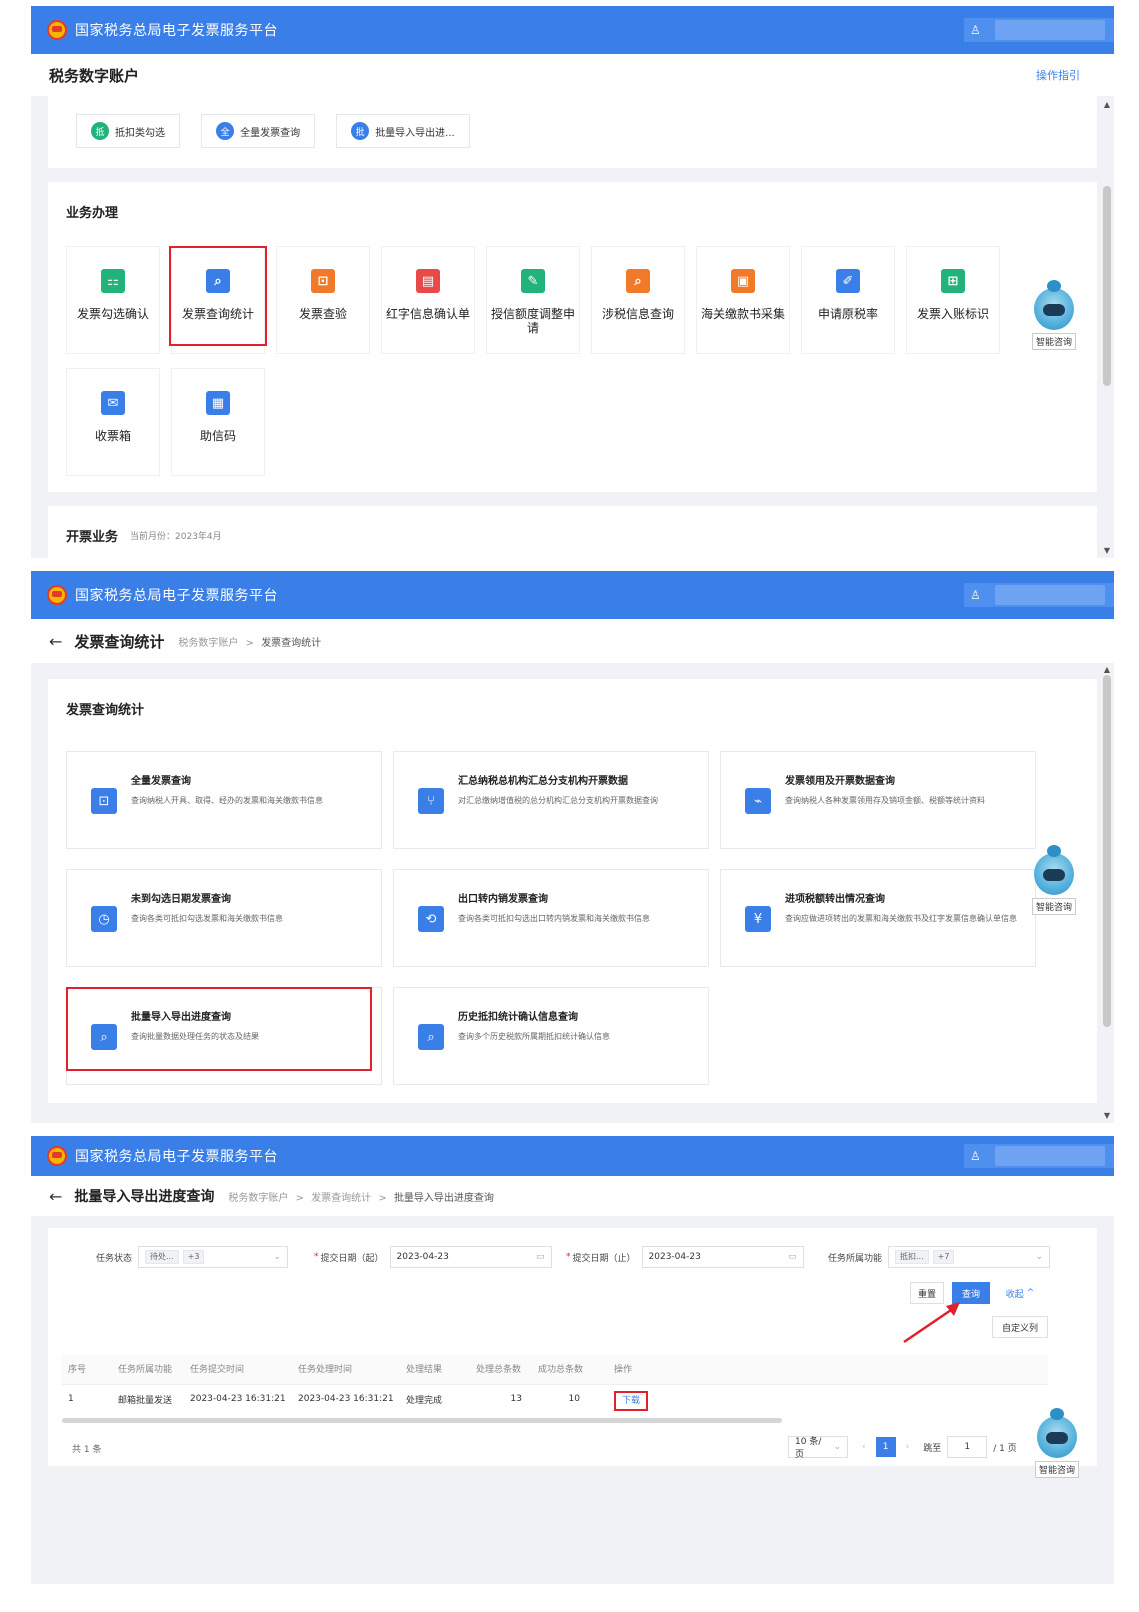 Image resolution: width=1139 pixels, height=1612 pixels. Describe the element at coordinates (1049, 30) in the screenshot. I see `username-masked` at that location.